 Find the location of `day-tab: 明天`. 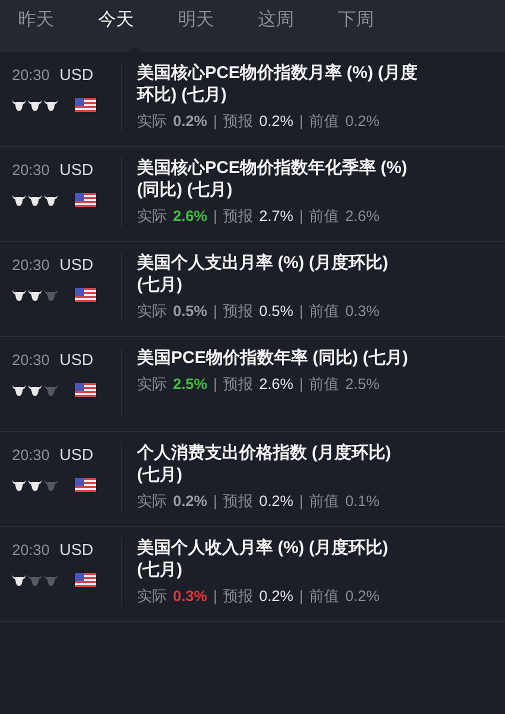

day-tab: 明天 is located at coordinates (196, 19).